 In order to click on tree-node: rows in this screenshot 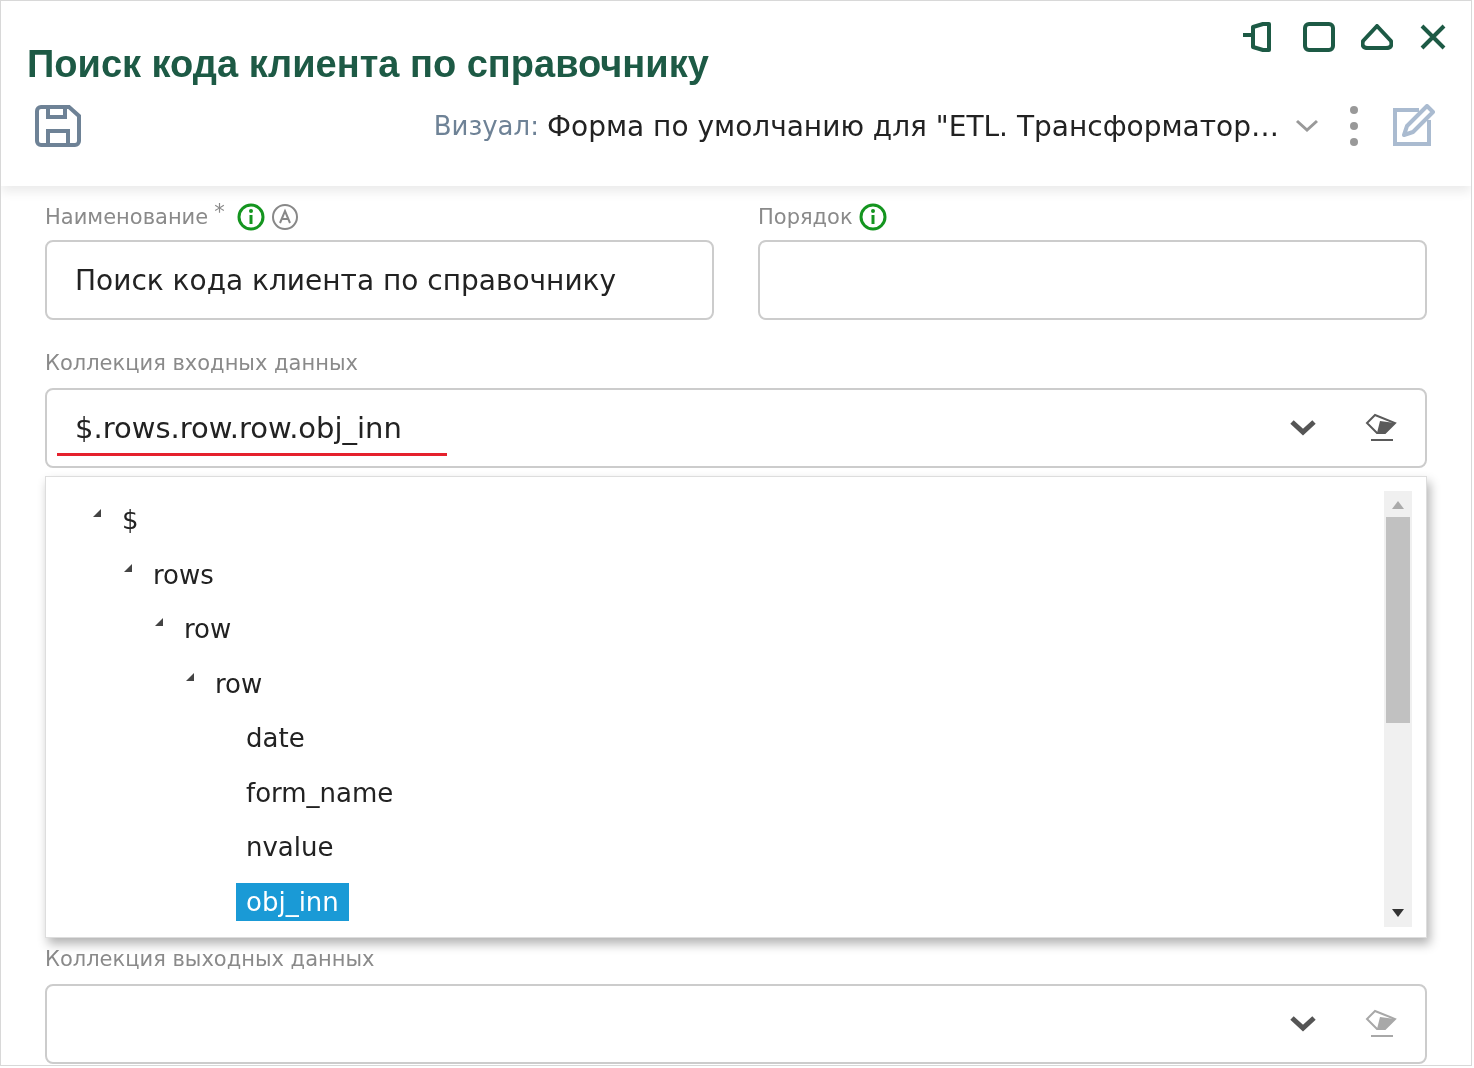, I will do `click(183, 574)`.